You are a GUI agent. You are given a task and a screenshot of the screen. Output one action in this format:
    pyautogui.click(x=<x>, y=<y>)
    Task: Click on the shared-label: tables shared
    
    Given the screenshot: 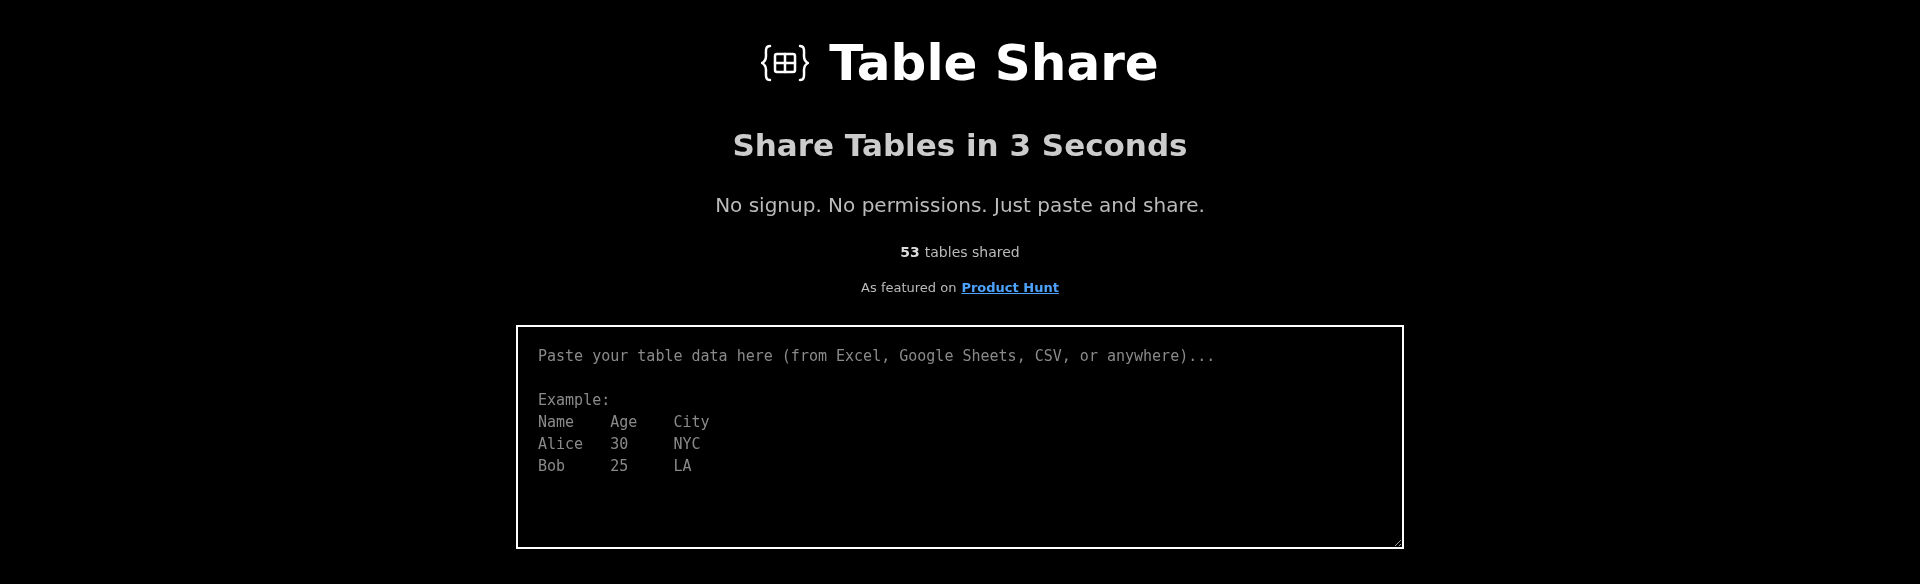 What is the action you would take?
    pyautogui.click(x=972, y=252)
    